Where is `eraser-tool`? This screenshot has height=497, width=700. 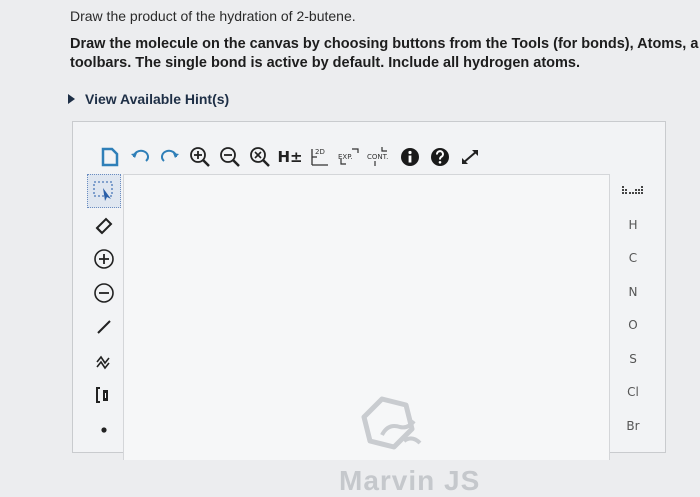
eraser-tool is located at coordinates (104, 225).